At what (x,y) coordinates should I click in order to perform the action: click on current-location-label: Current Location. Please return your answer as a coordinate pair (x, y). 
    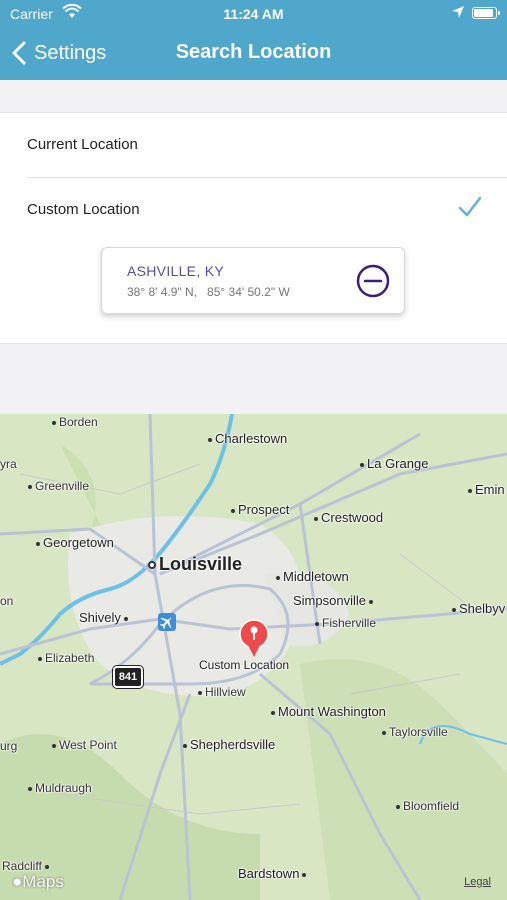
    Looking at the image, I should click on (82, 144).